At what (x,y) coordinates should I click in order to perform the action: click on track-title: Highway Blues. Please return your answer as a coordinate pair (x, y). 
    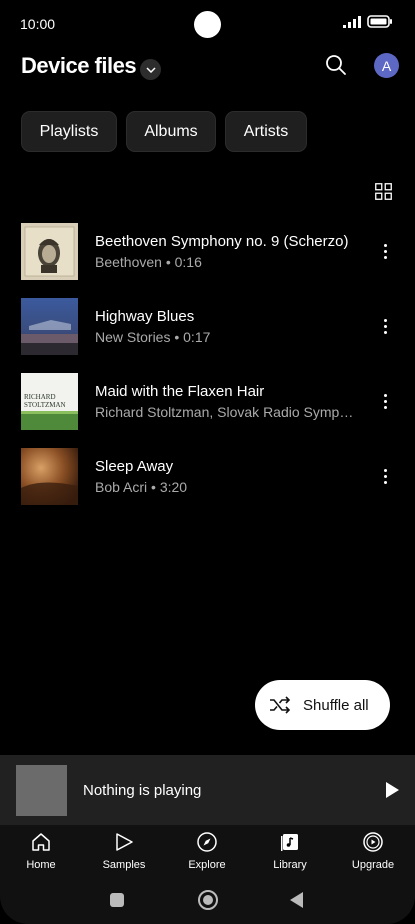
    Looking at the image, I should click on (145, 316).